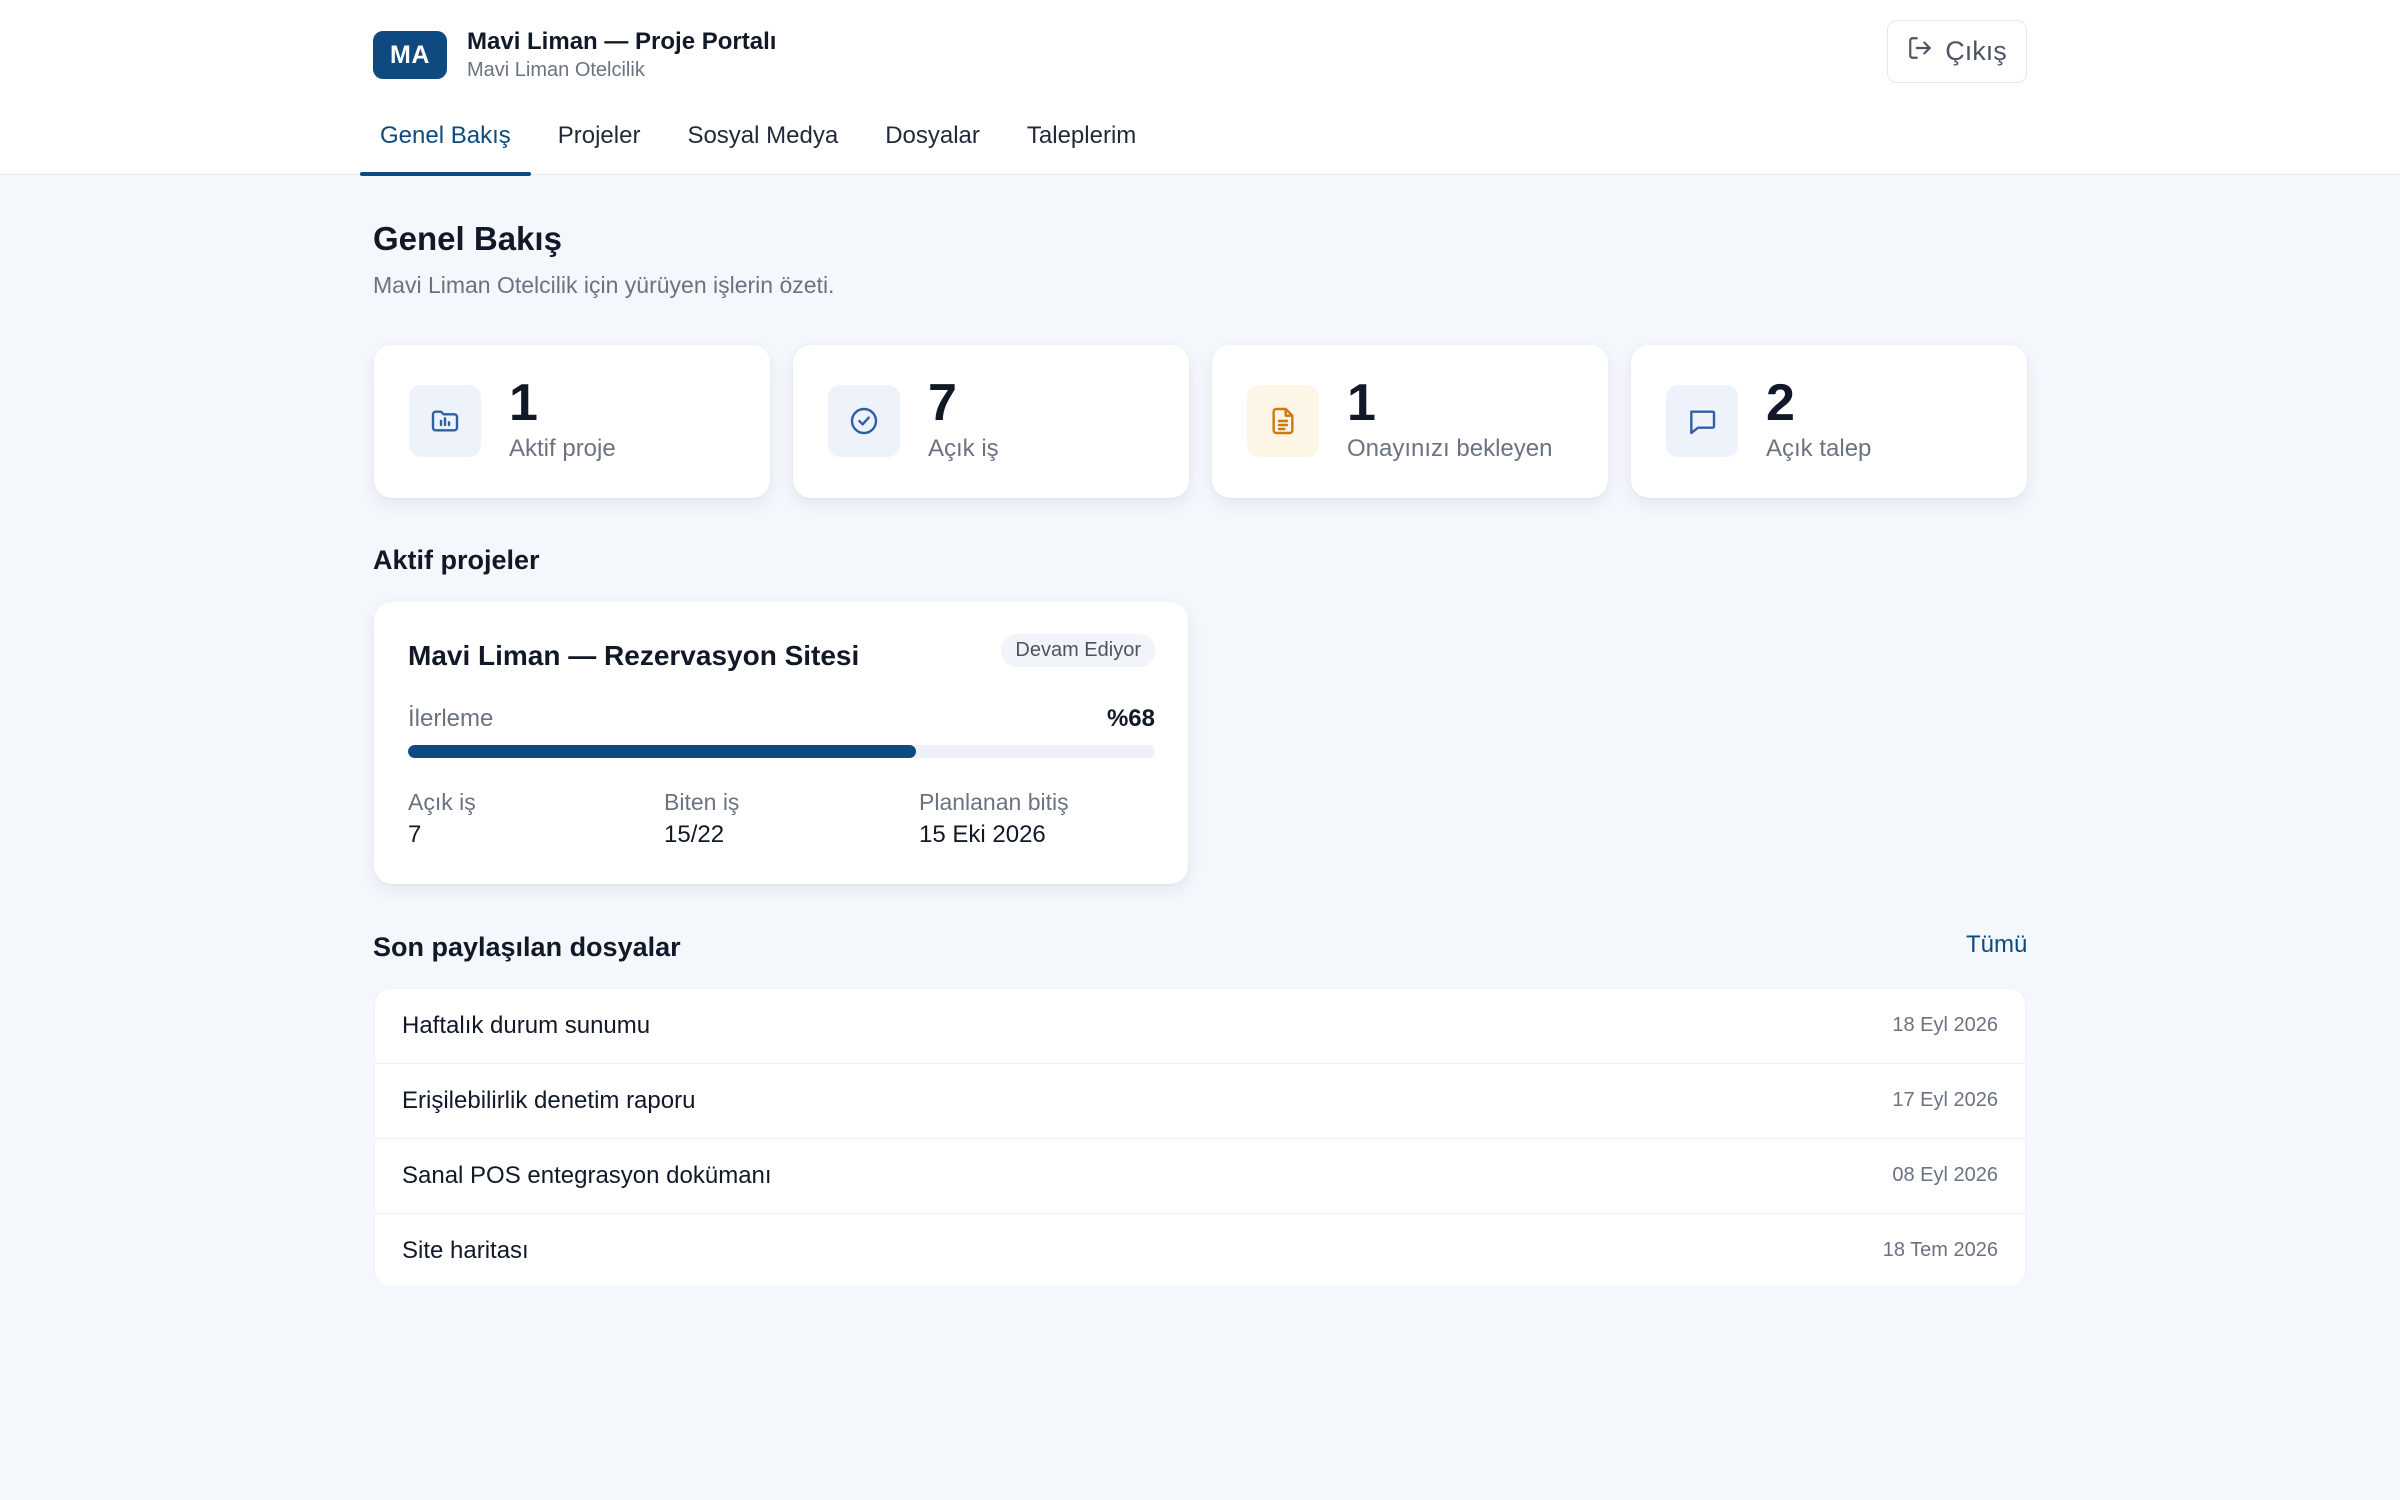 This screenshot has width=2400, height=1500. I want to click on brand-avatar: MA, so click(410, 55).